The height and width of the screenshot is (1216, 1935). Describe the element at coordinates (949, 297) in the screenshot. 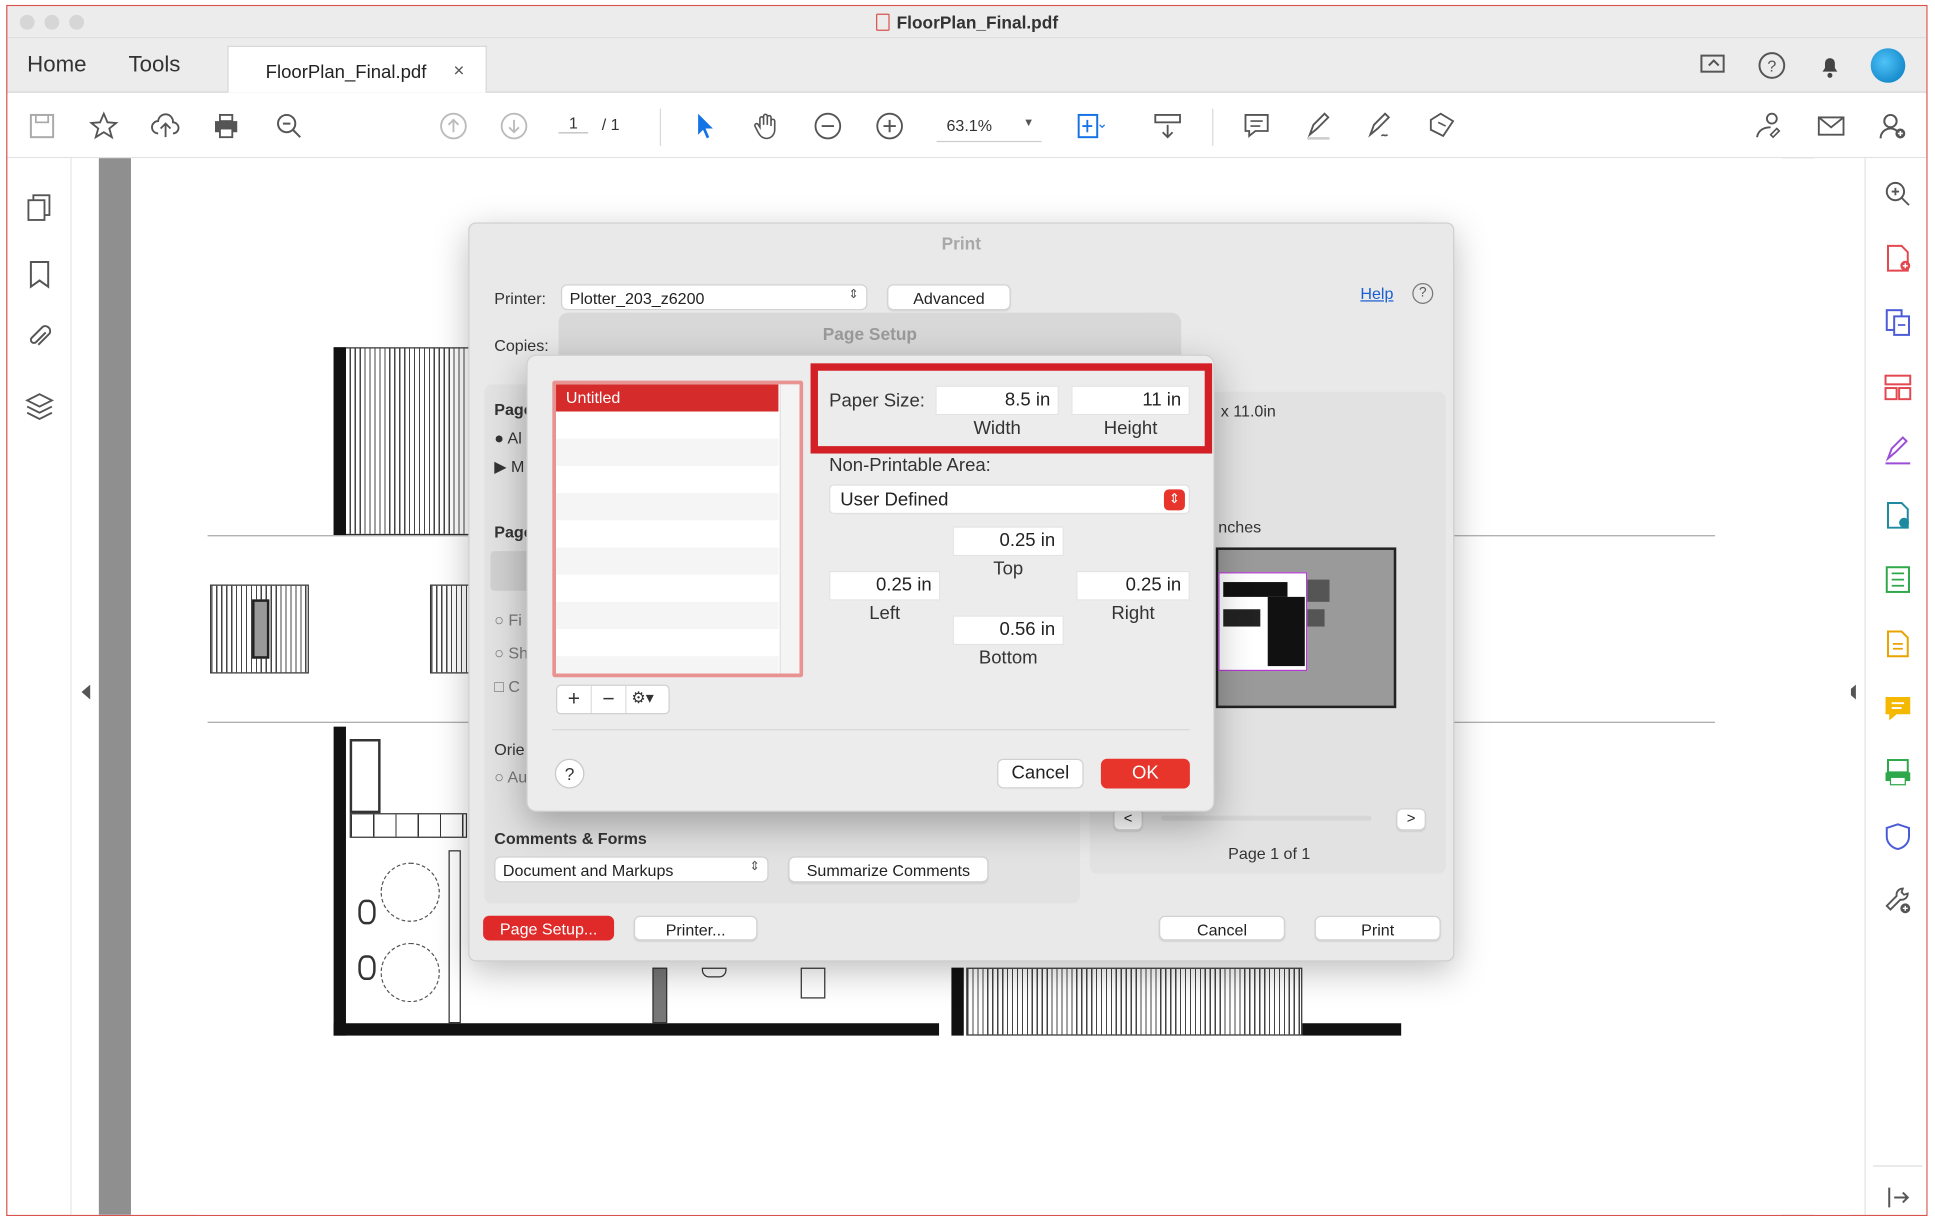

I see `advanced-button: Advanced` at that location.